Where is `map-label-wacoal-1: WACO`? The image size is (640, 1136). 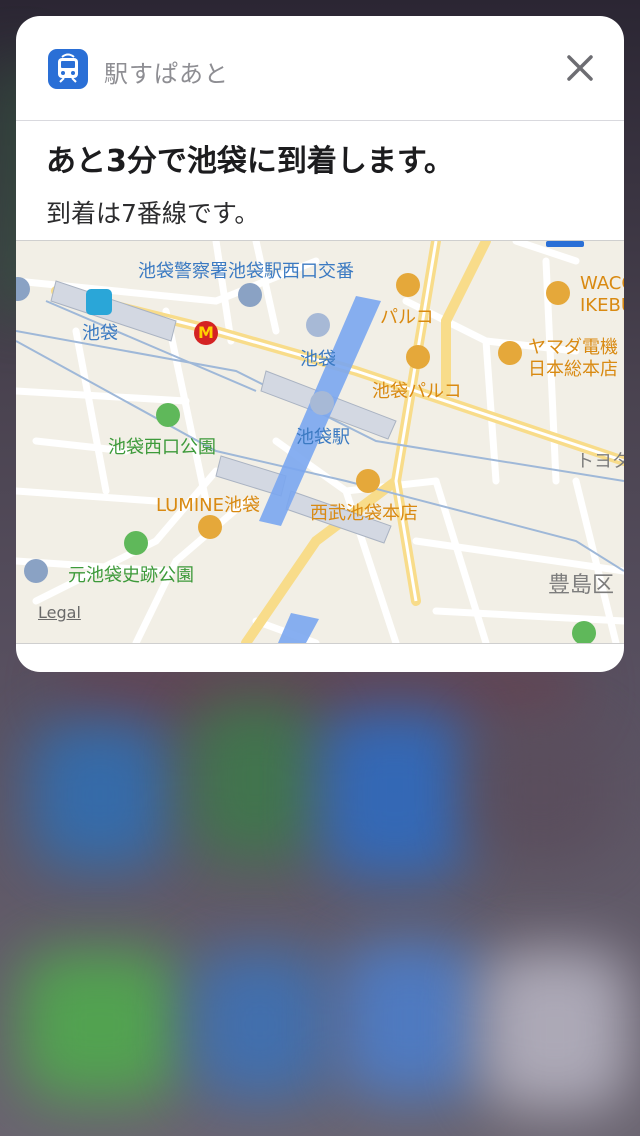
map-label-wacoal-1: WACO is located at coordinates (602, 283).